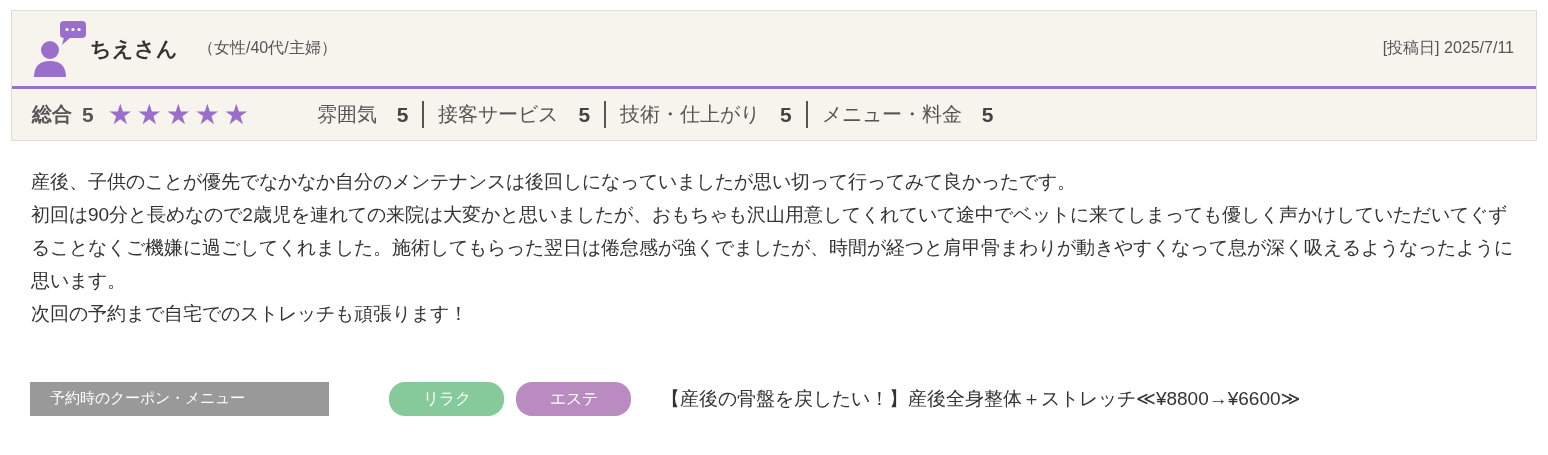 Image resolution: width=1548 pixels, height=455 pixels. What do you see at coordinates (981, 399) in the screenshot?
I see `coupon-text: 【産後の骨盤を戻したい！】産後全身整体＋ストレッチ≪¥8800→¥6600≫` at bounding box center [981, 399].